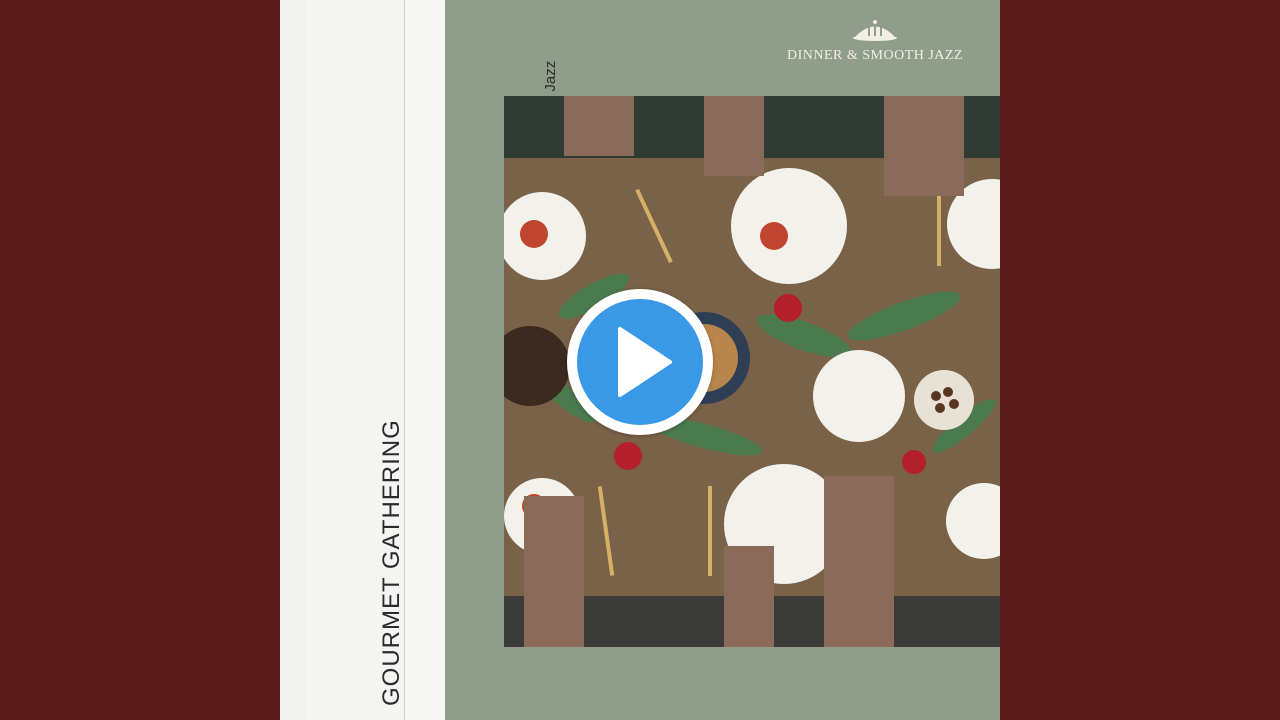 Image resolution: width=1280 pixels, height=720 pixels. What do you see at coordinates (482, 360) in the screenshot?
I see `cover-subspine: Dinner & Smooth Jazz` at bounding box center [482, 360].